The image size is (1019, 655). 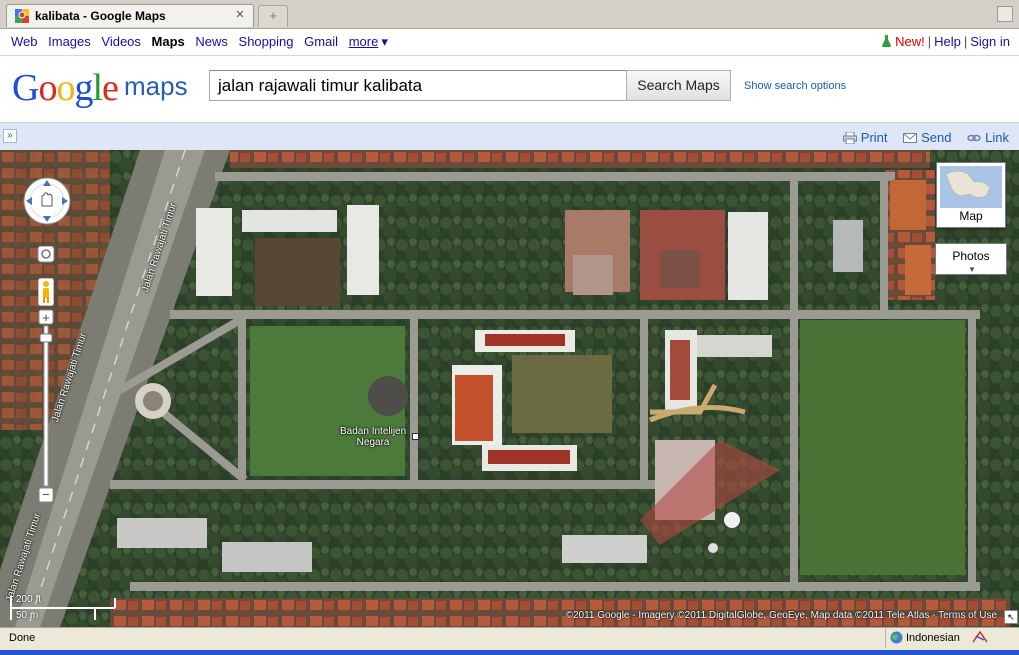 I want to click on logo-letter: g, so click(x=83, y=88).